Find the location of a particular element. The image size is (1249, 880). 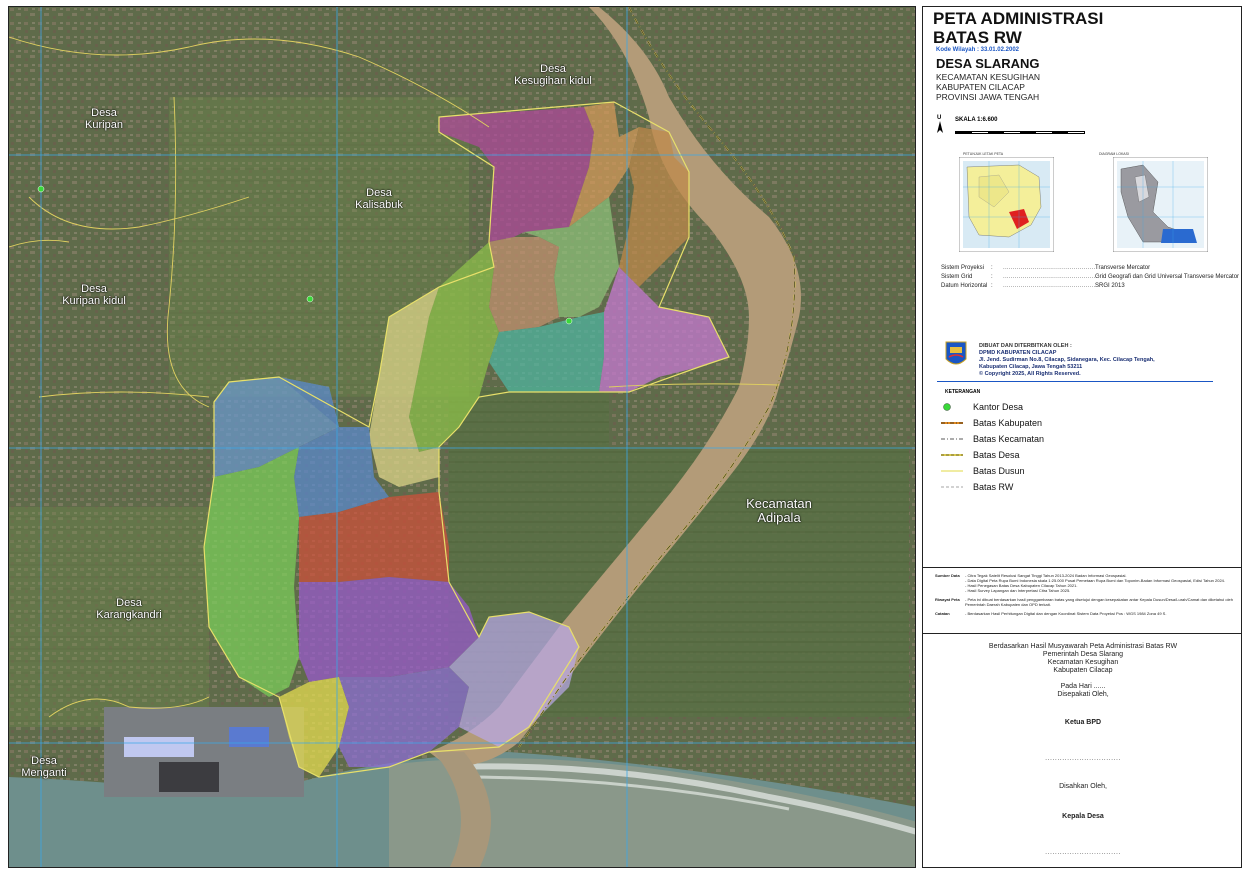

sign-intro2: Pemerintah Desa Slarang is located at coordinates (1083, 654).